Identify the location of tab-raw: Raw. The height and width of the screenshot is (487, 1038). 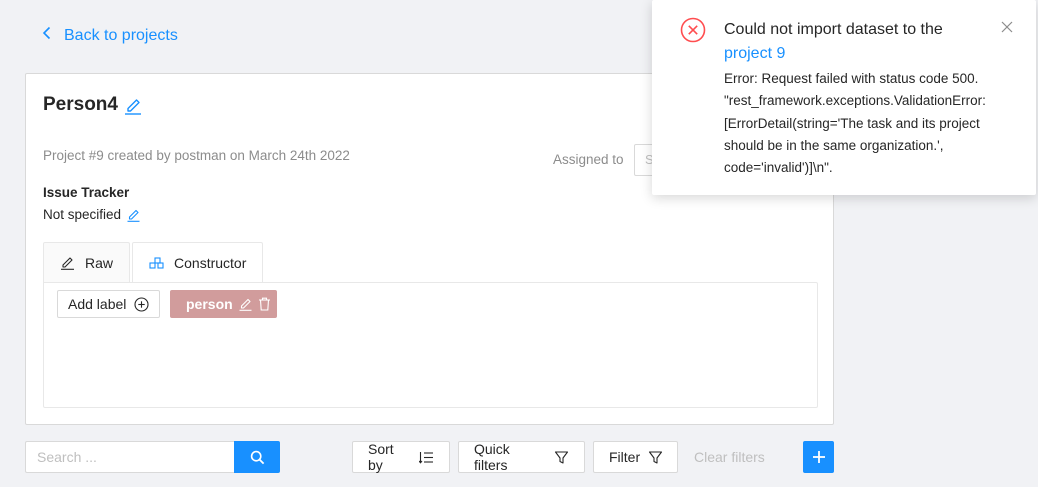
(87, 262).